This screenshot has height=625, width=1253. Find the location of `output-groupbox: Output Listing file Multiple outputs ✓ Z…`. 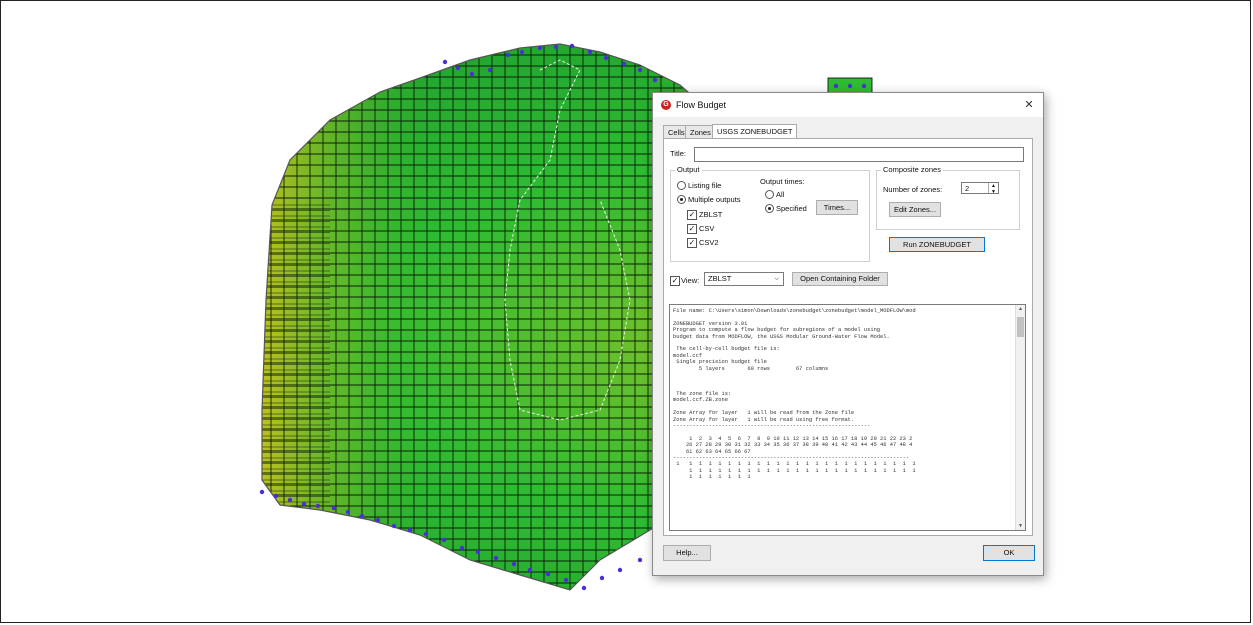

output-groupbox: Output Listing file Multiple outputs ✓ Z… is located at coordinates (770, 213).